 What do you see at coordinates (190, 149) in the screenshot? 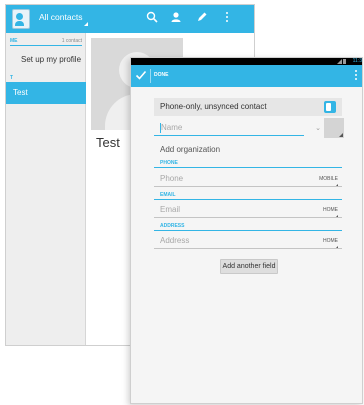
I see `add-organization-link: Add organization` at bounding box center [190, 149].